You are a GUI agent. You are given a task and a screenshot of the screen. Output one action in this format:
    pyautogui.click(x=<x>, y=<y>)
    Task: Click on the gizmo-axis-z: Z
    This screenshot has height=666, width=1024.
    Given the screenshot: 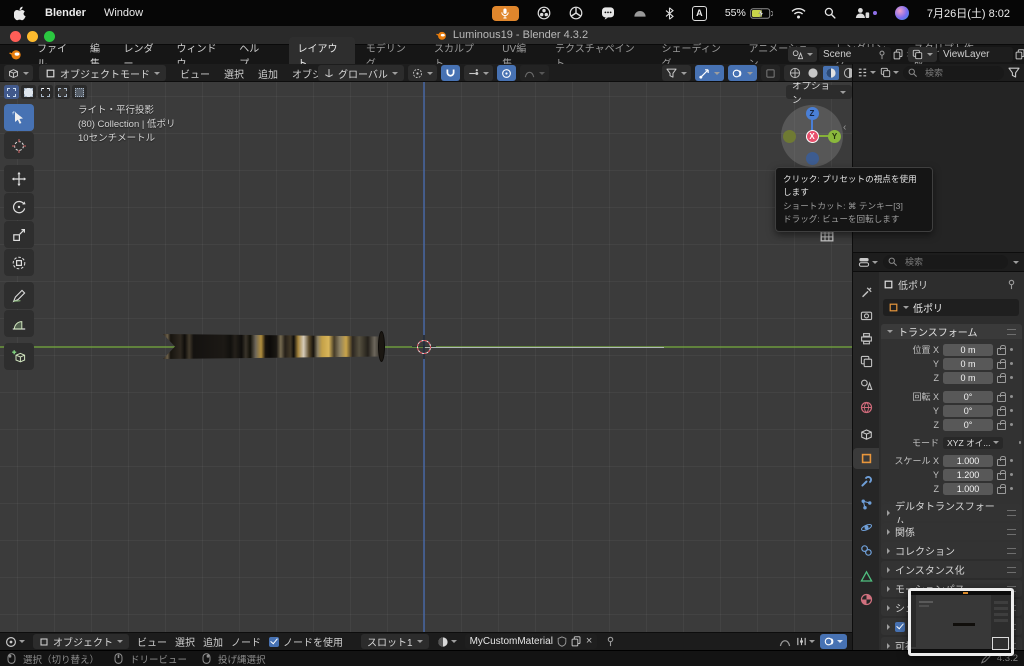 What is the action you would take?
    pyautogui.click(x=812, y=113)
    